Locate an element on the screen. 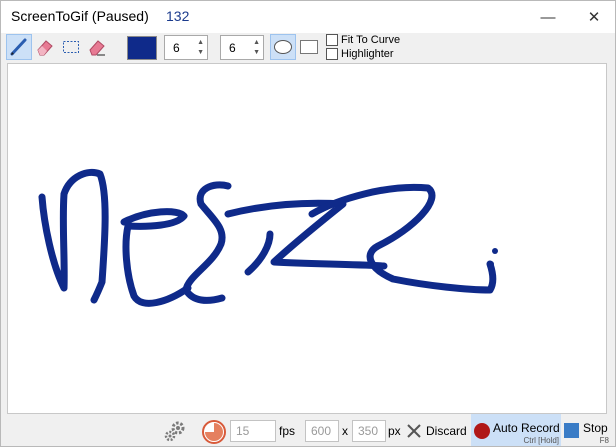 The image size is (616, 447). stop-button: Stop F8 is located at coordinates (588, 430).